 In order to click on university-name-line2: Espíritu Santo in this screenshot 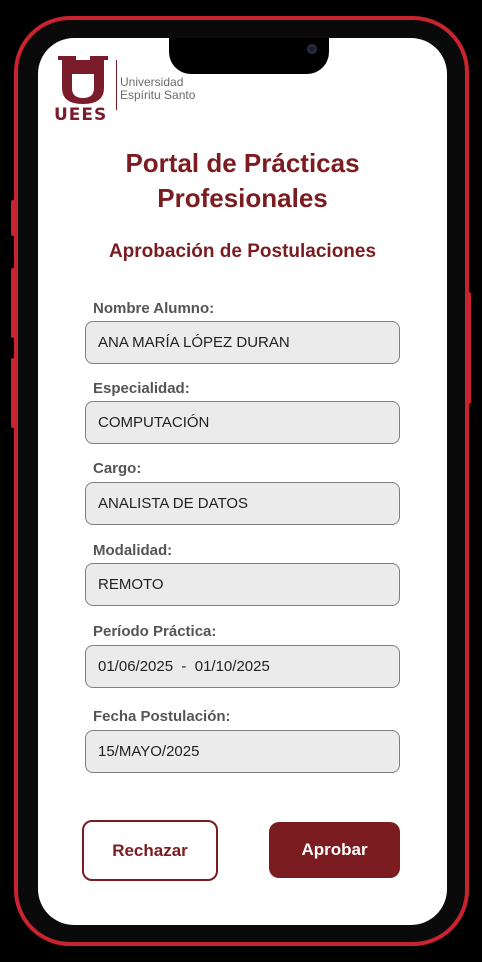, I will do `click(158, 95)`.